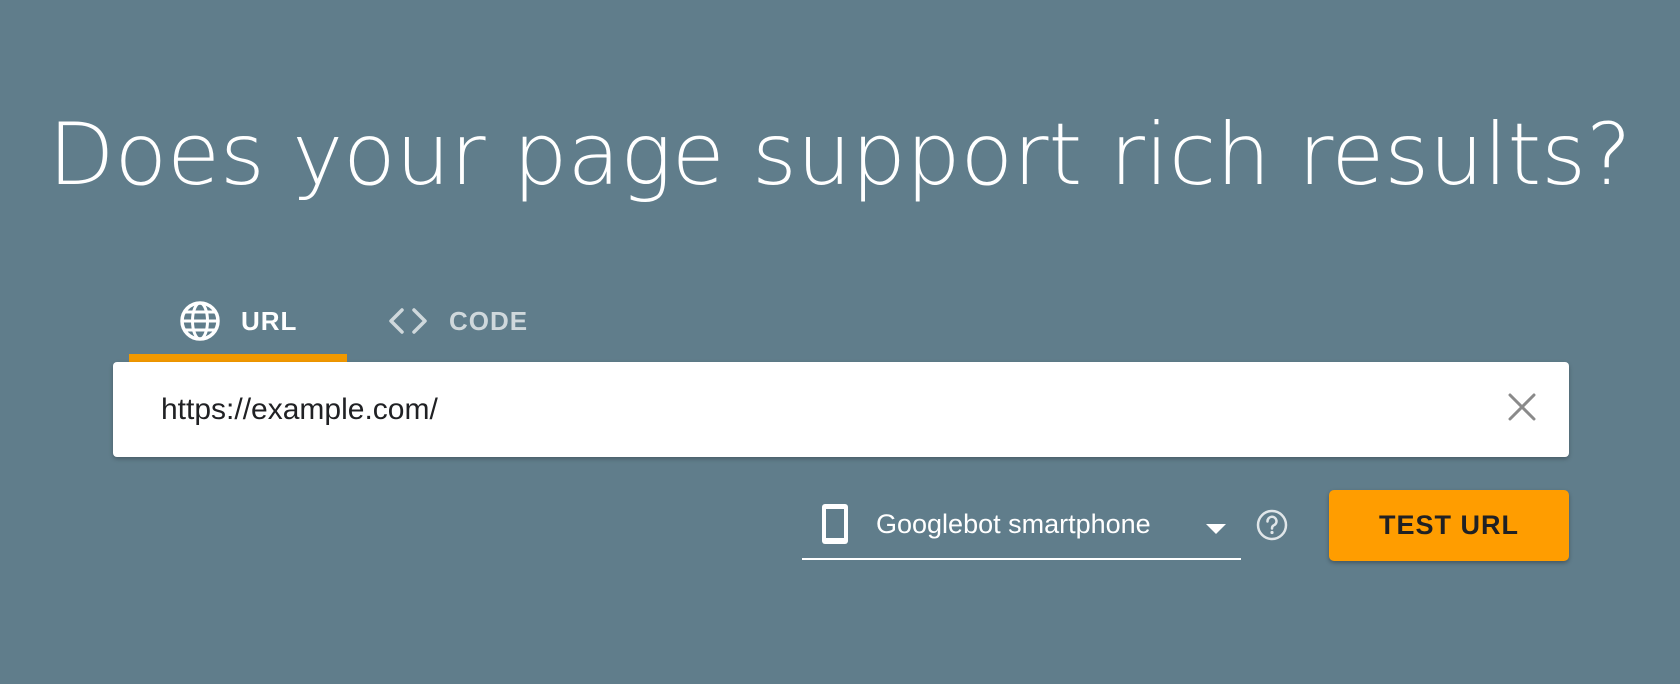  I want to click on tab-code-label: CODE, so click(489, 320).